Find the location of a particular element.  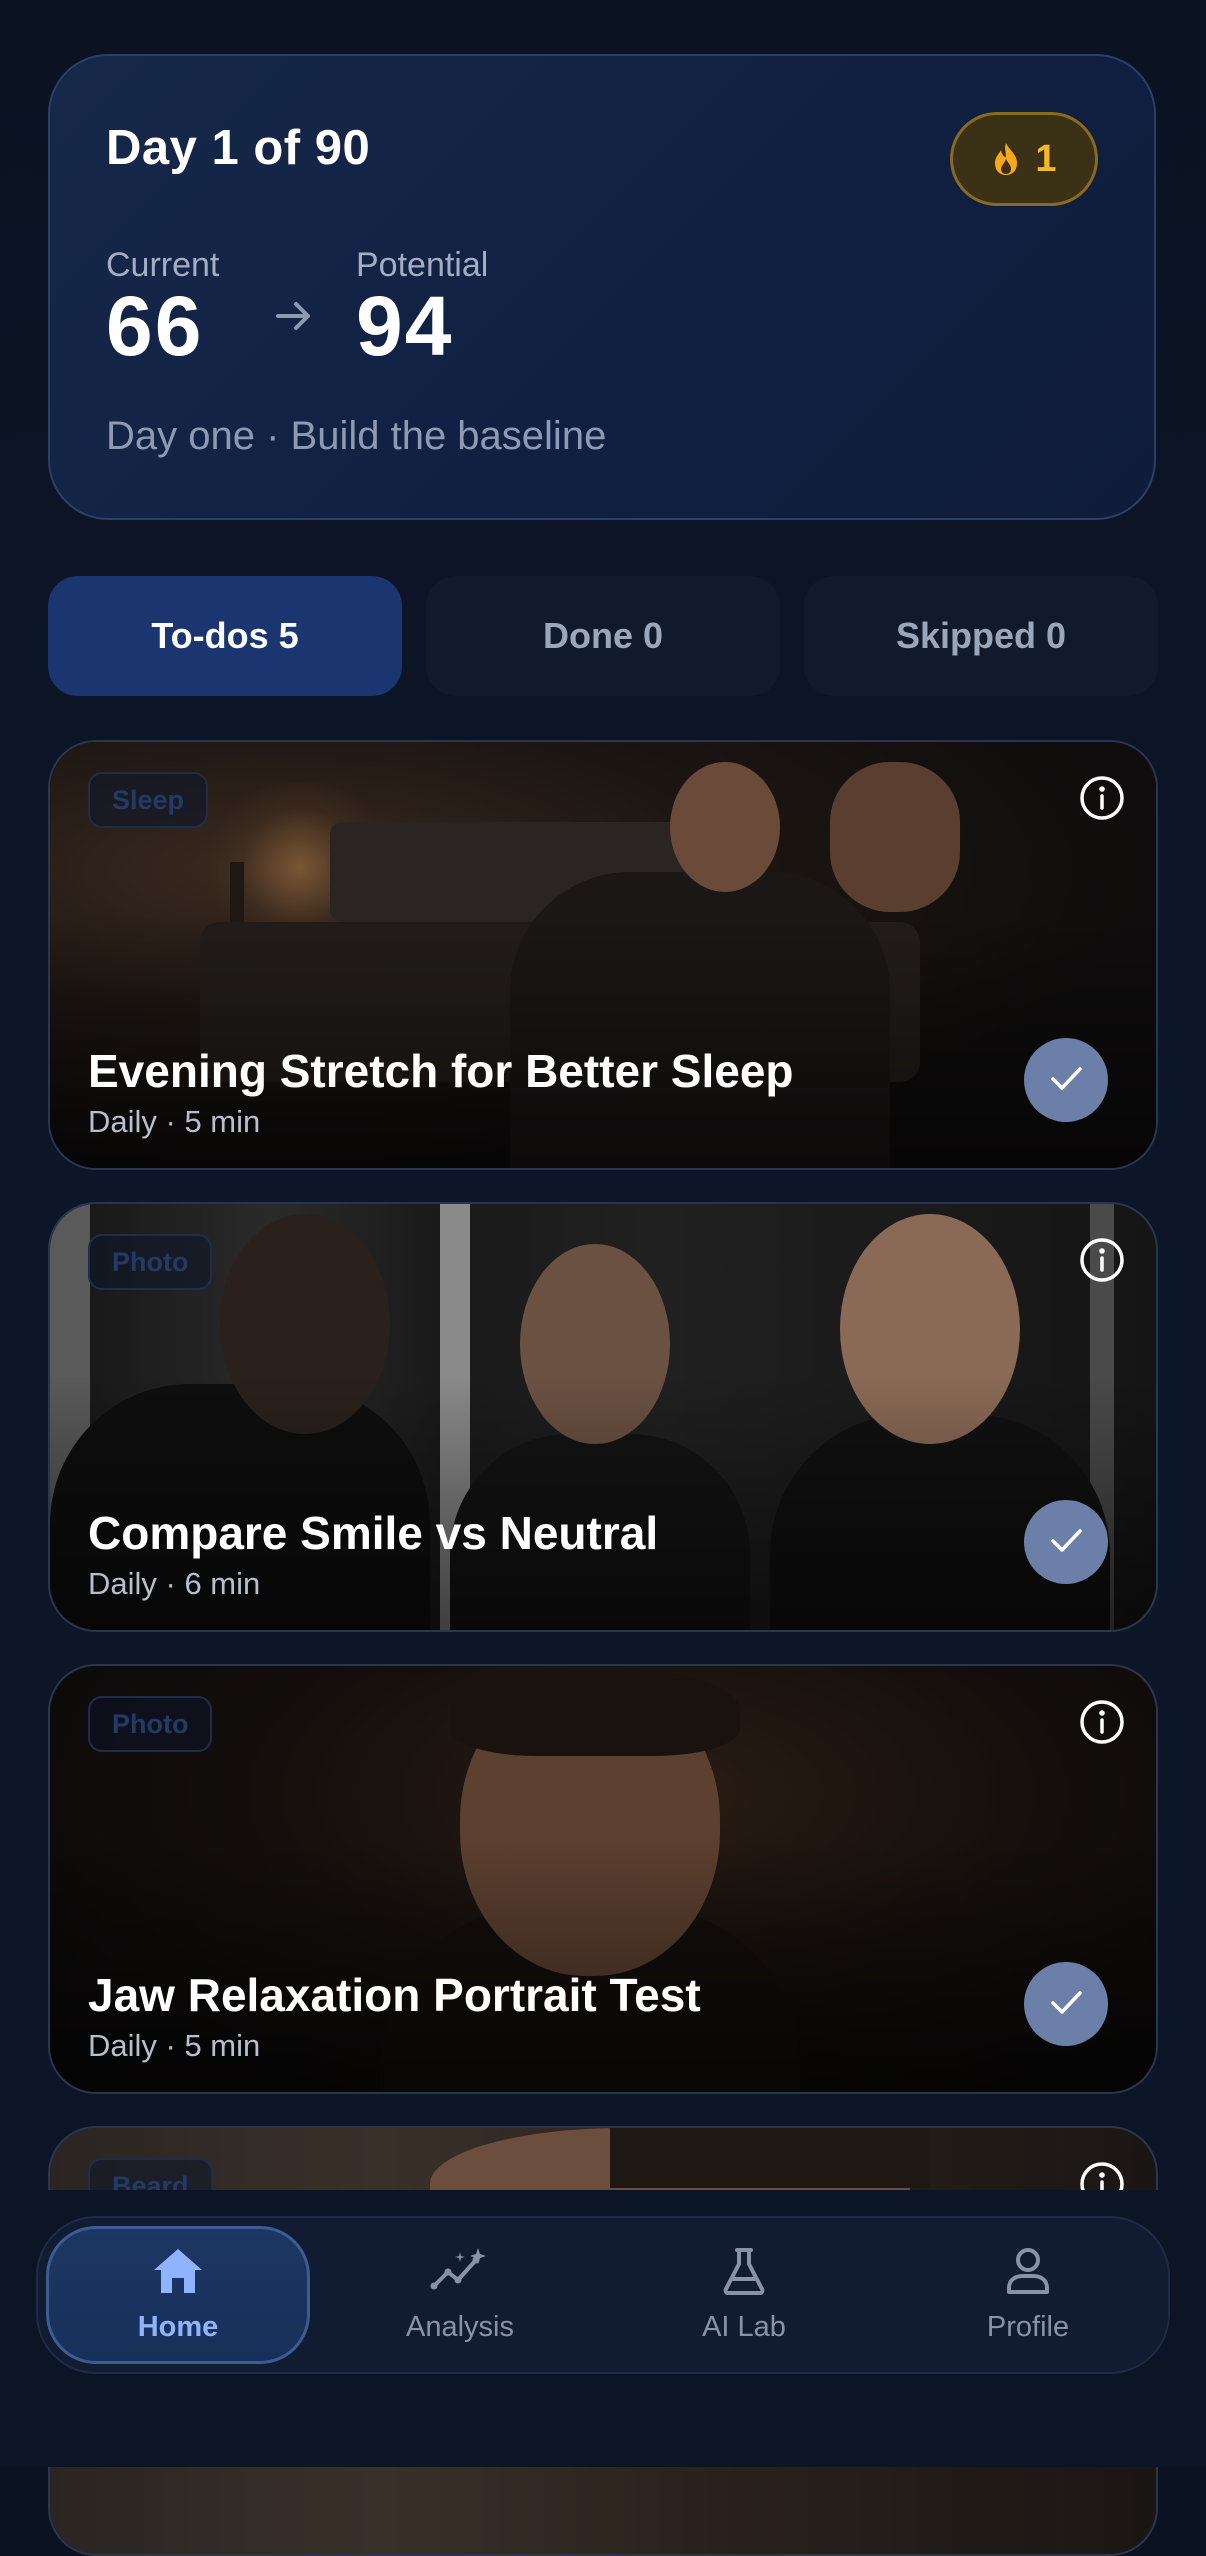

nav-profile: Profile is located at coordinates (1028, 2295).